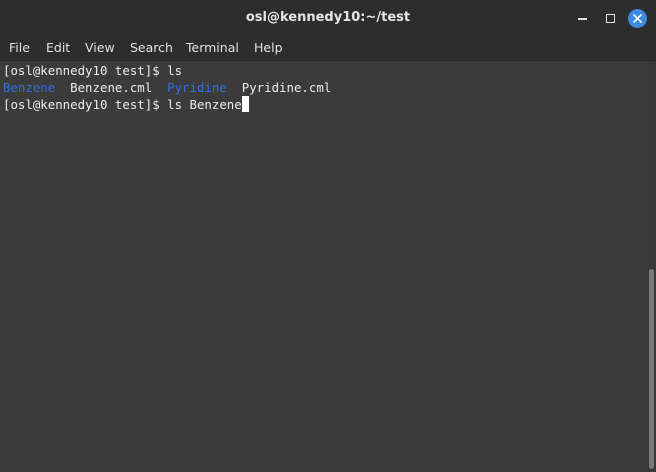 Image resolution: width=656 pixels, height=472 pixels. What do you see at coordinates (268, 47) in the screenshot?
I see `menu-help: Help` at bounding box center [268, 47].